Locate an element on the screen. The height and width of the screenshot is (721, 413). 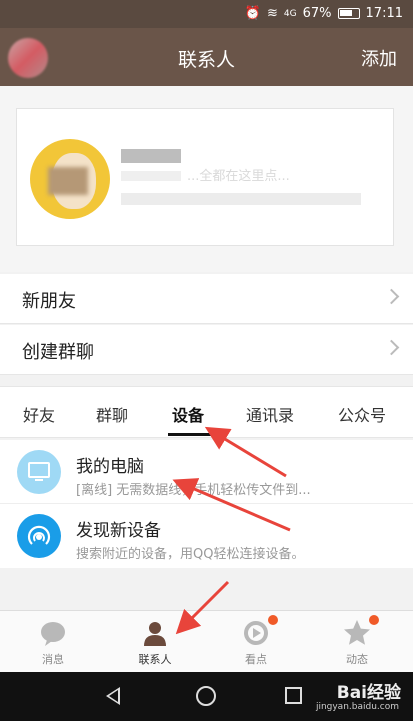
create-group-label: 创建群聊 is located at coordinates (58, 352).